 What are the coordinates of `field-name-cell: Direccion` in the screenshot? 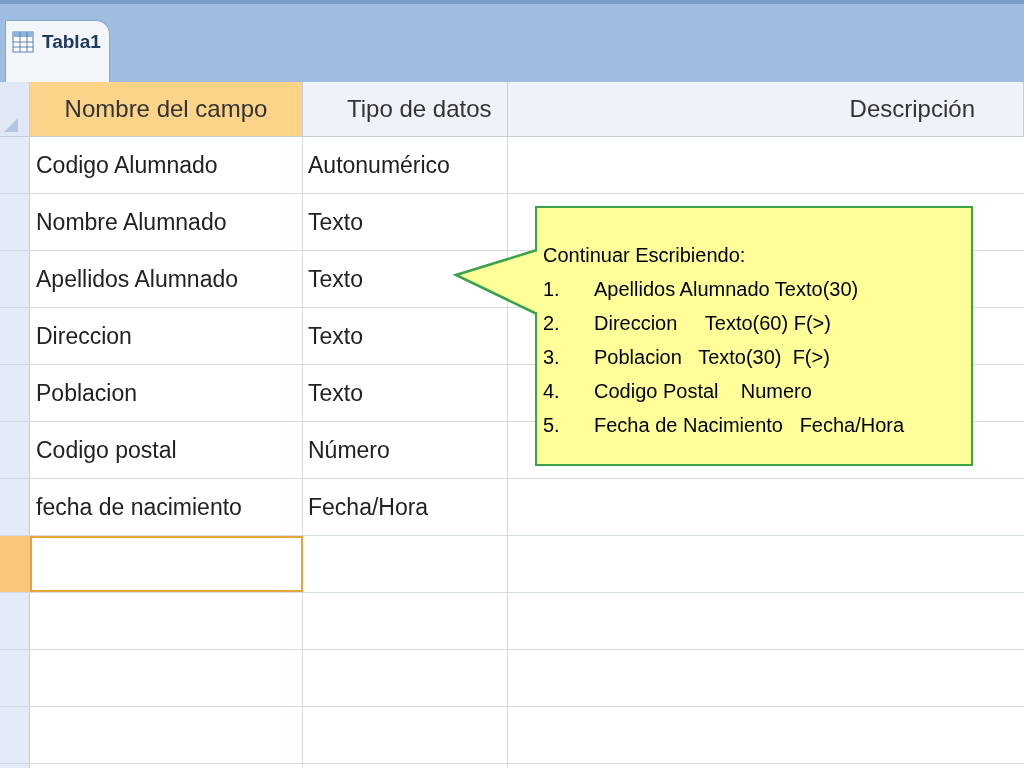 It's located at (166, 336).